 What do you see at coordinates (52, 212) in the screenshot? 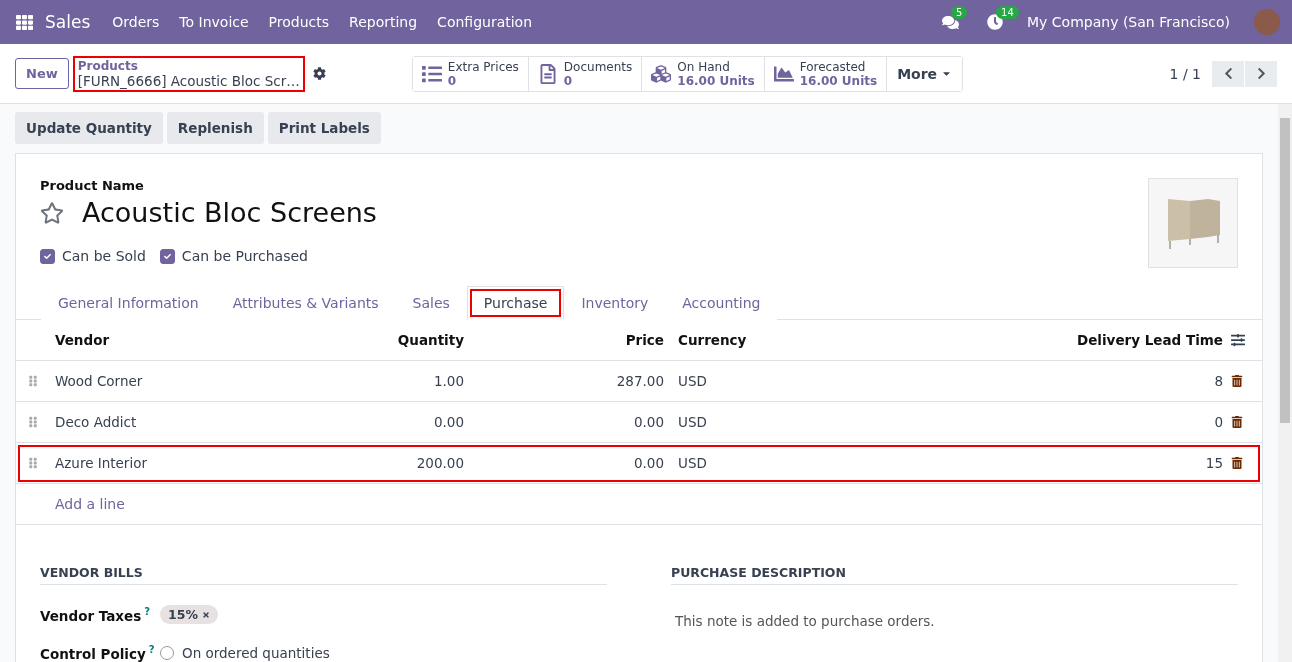
I see `star-icon` at bounding box center [52, 212].